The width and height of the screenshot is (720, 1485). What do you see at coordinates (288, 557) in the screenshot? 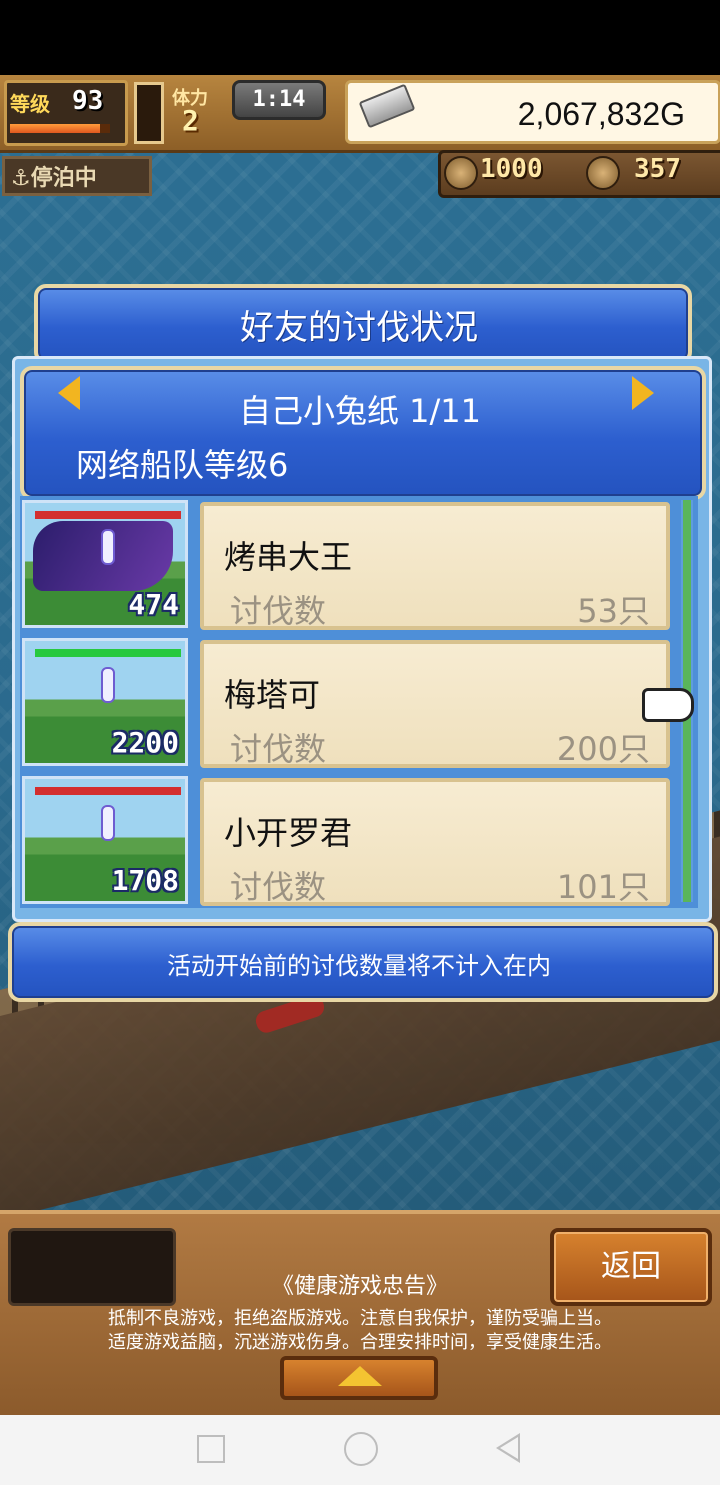
I see `friend-name: 烤串大王` at bounding box center [288, 557].